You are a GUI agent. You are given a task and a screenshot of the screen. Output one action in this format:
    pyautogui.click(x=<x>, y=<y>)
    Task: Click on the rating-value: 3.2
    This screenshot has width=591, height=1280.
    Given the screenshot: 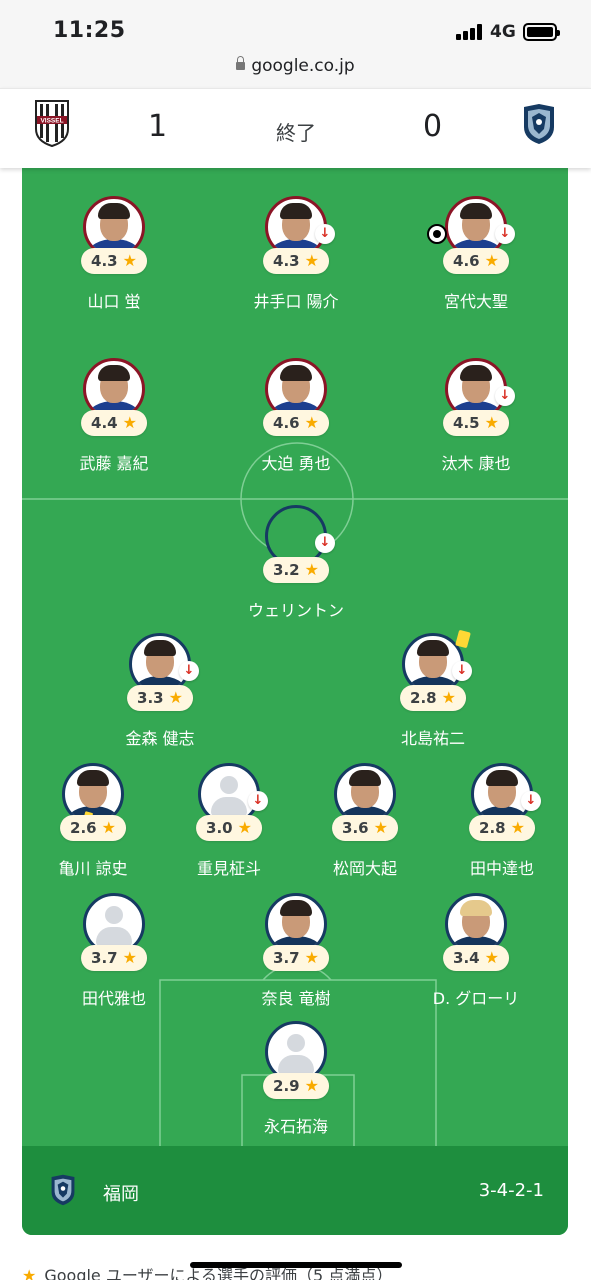 What is the action you would take?
    pyautogui.click(x=286, y=570)
    